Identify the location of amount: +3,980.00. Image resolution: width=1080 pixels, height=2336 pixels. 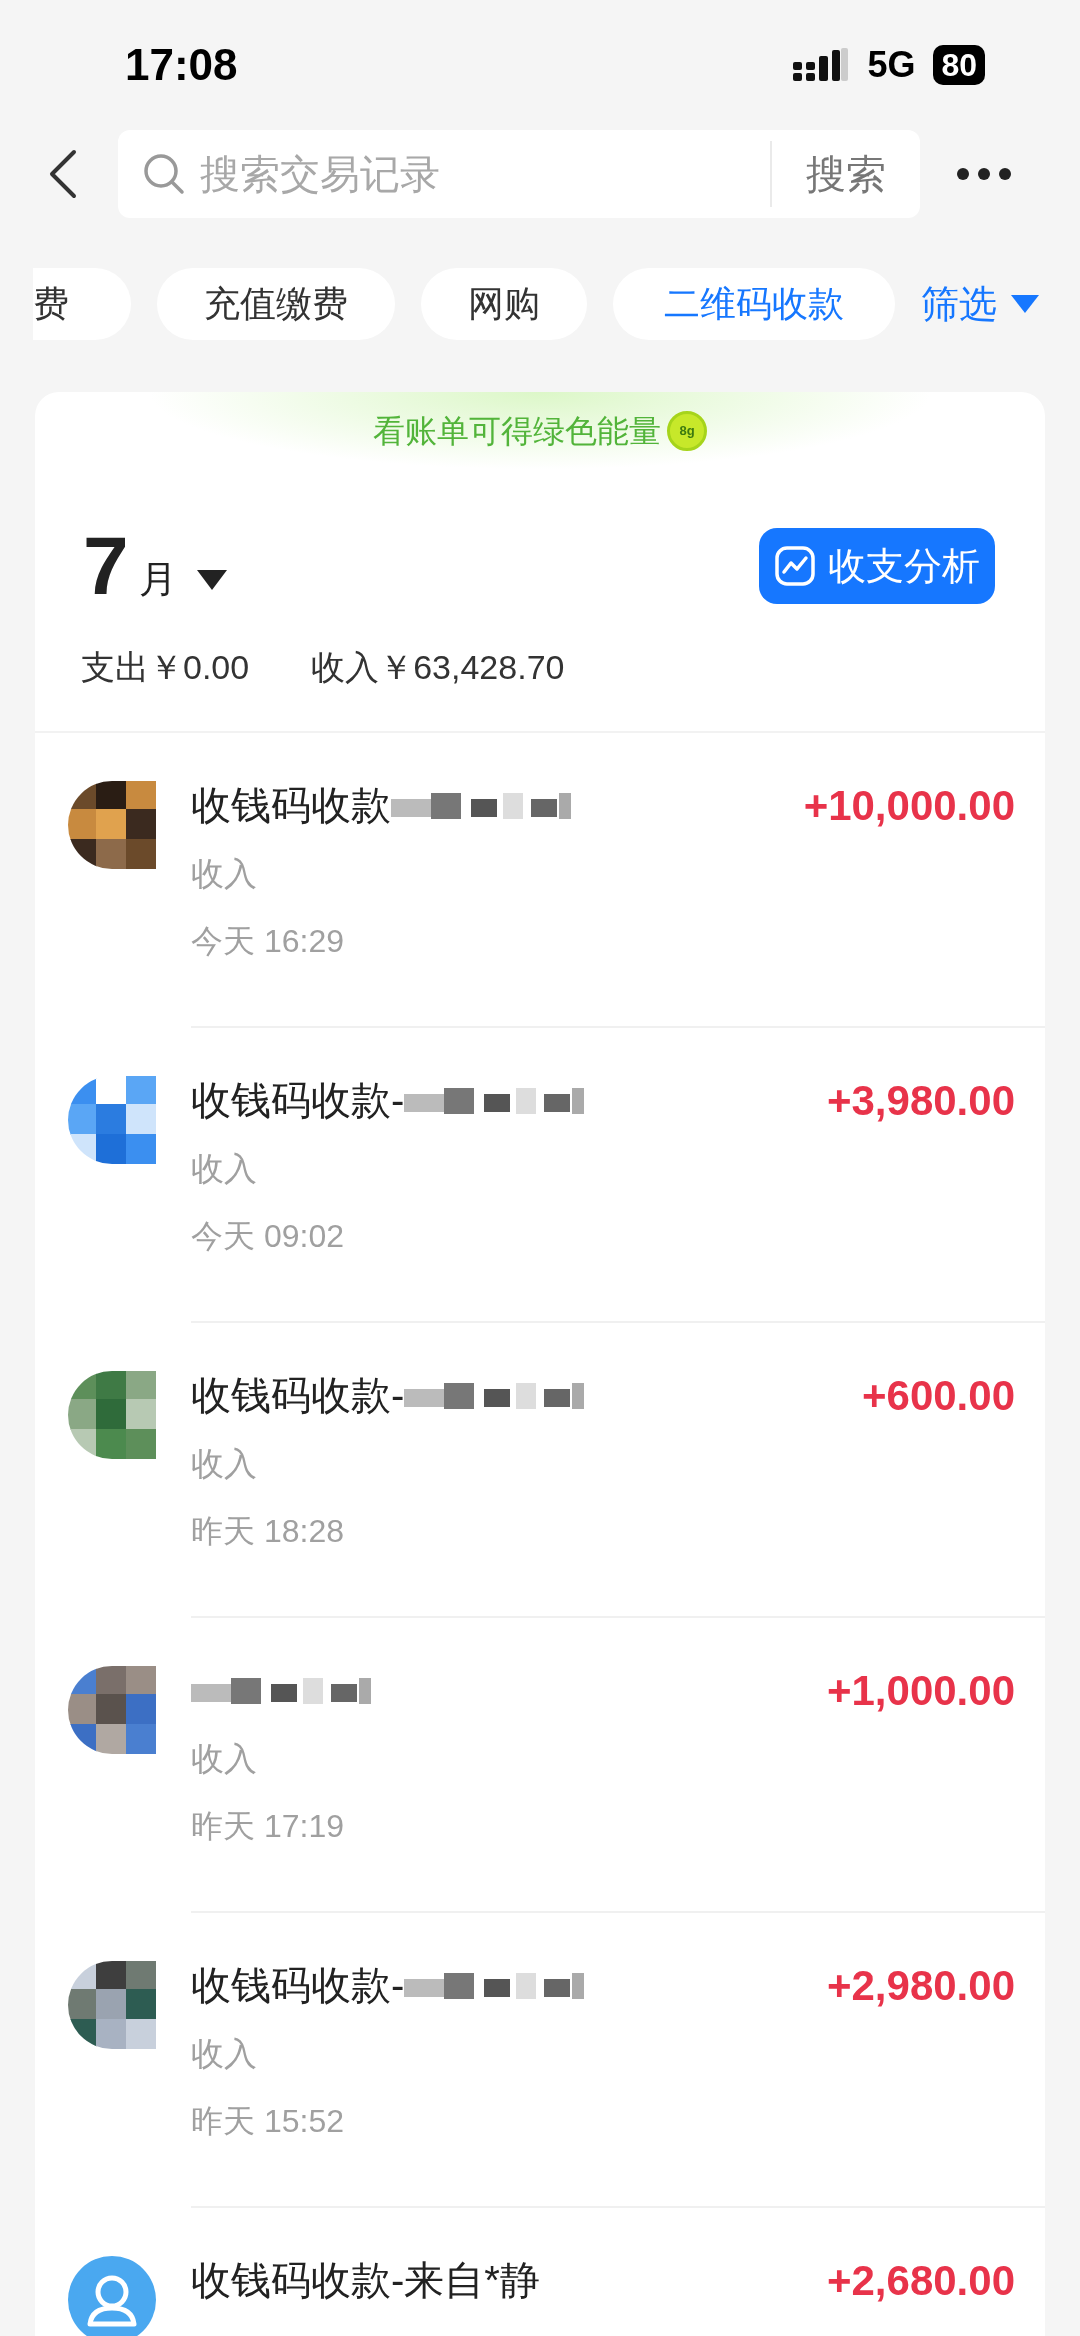
(921, 1100).